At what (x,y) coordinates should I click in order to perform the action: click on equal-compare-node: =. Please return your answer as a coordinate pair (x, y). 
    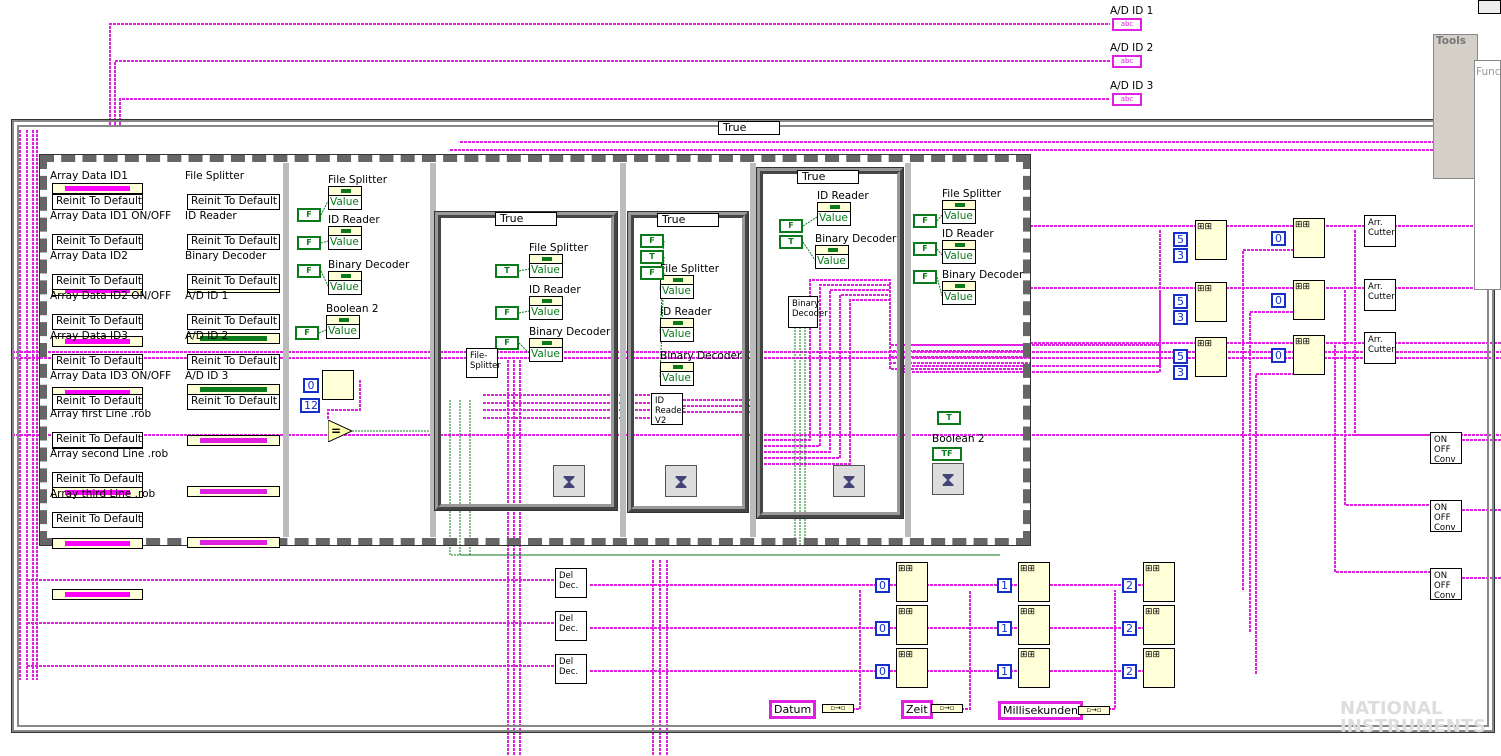
    Looking at the image, I should click on (340, 431).